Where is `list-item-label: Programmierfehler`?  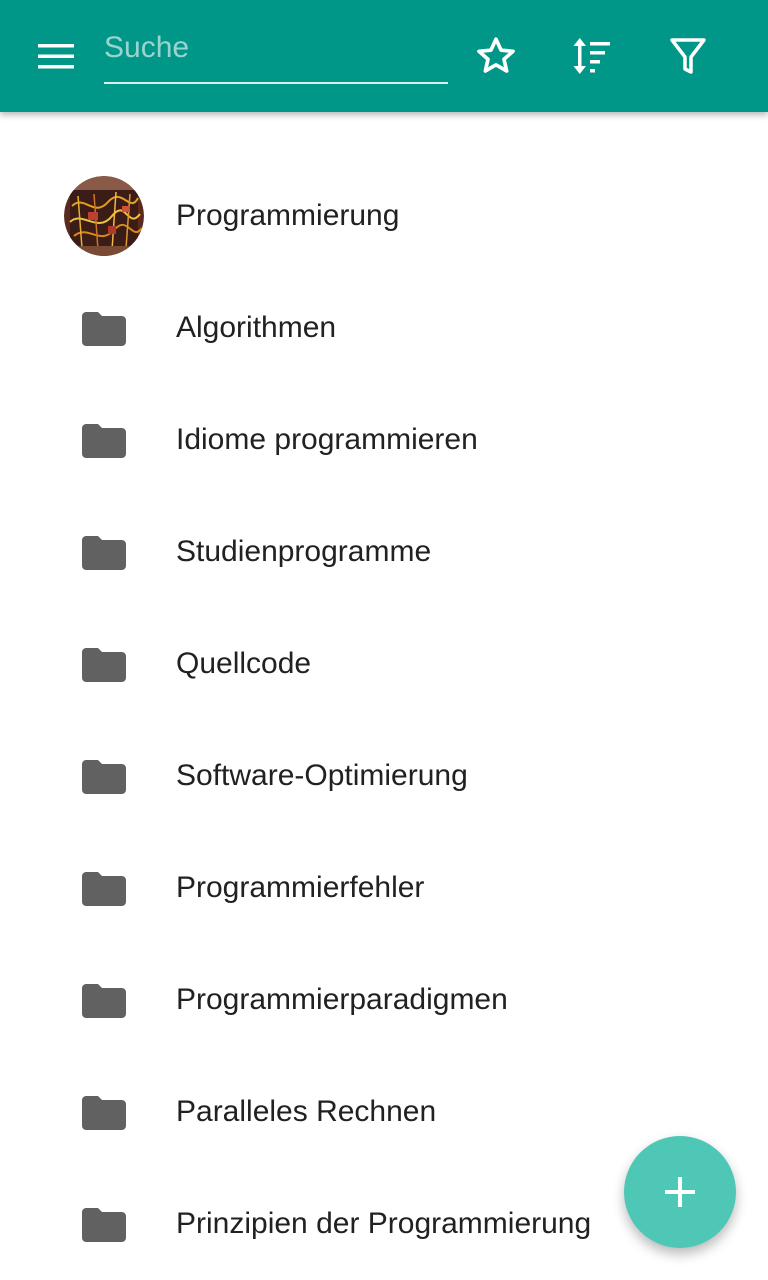 list-item-label: Programmierfehler is located at coordinates (300, 887).